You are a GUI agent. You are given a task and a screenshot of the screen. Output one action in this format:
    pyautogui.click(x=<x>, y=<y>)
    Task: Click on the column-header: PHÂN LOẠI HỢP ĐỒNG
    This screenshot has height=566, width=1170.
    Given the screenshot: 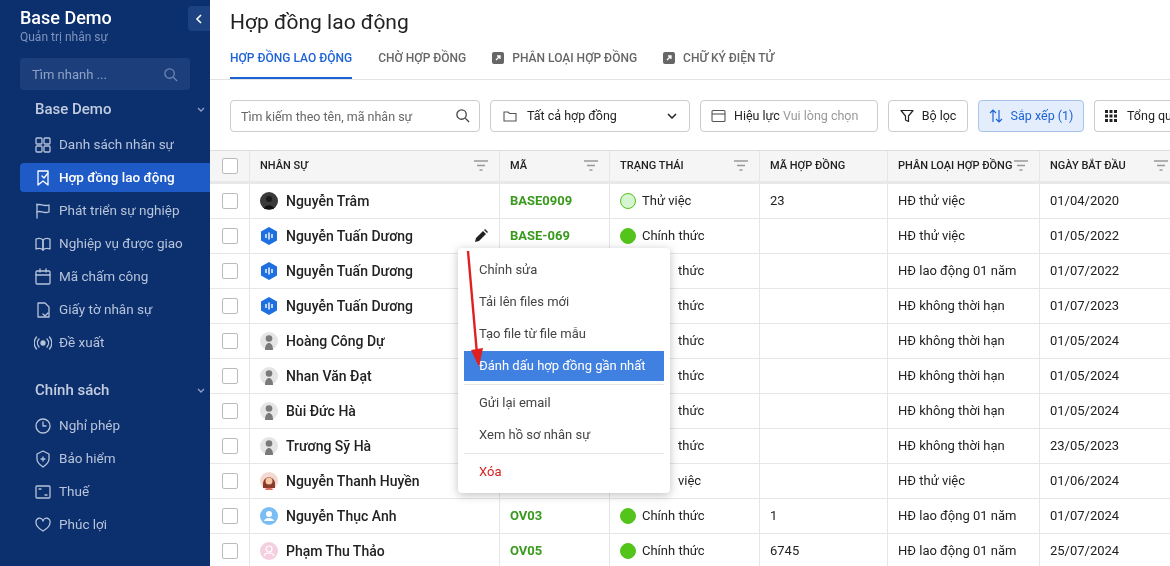 What is the action you would take?
    pyautogui.click(x=955, y=165)
    